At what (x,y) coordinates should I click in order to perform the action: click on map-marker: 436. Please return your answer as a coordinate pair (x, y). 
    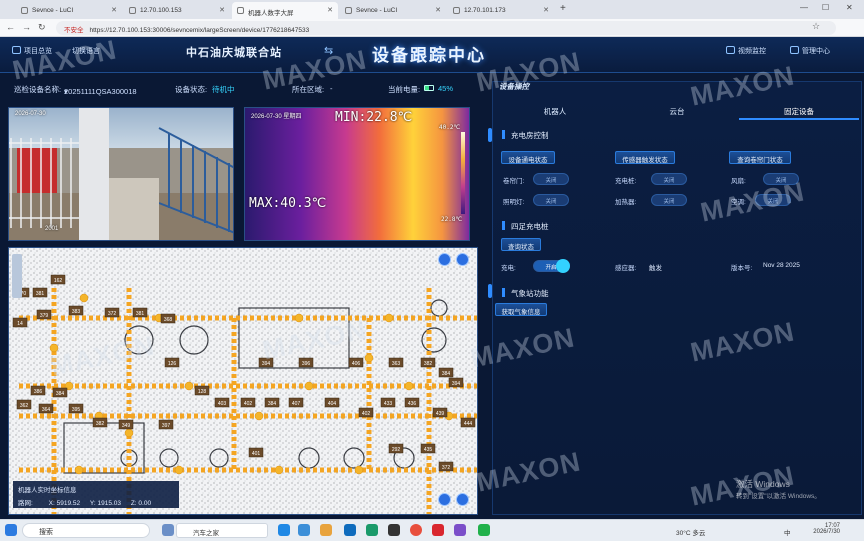
    Looking at the image, I should click on (412, 402).